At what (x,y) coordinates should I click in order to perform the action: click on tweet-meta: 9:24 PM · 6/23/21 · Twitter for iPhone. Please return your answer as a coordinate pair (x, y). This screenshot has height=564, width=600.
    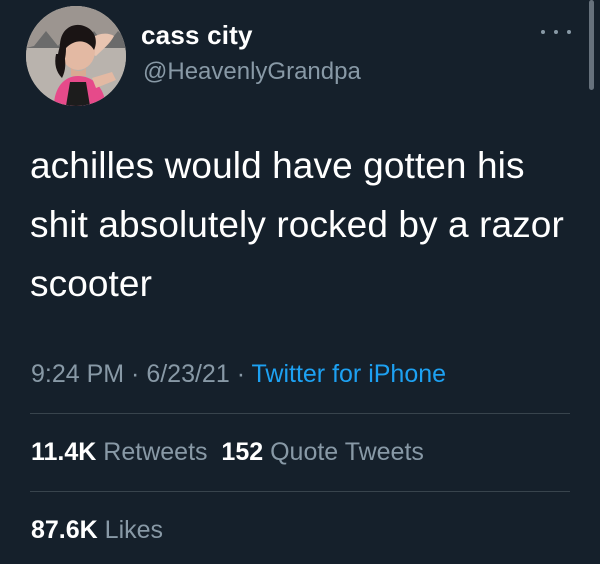
    Looking at the image, I should click on (238, 374).